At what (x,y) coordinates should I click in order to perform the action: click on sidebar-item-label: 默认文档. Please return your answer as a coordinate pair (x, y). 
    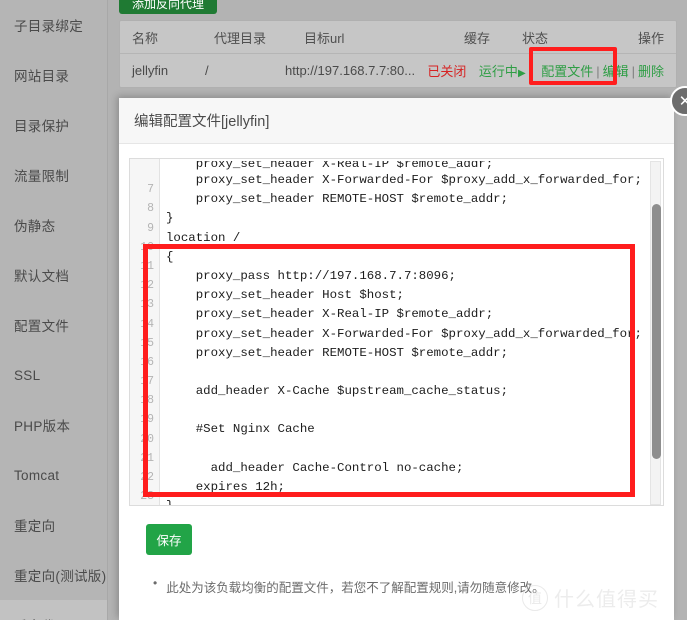
    Looking at the image, I should click on (42, 276).